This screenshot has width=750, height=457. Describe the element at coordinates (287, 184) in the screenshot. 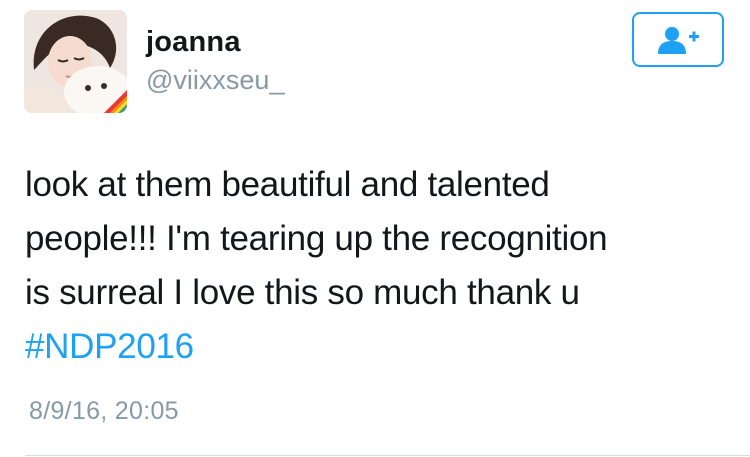

I see `tweet-text-line: look at them beautiful and talented` at that location.